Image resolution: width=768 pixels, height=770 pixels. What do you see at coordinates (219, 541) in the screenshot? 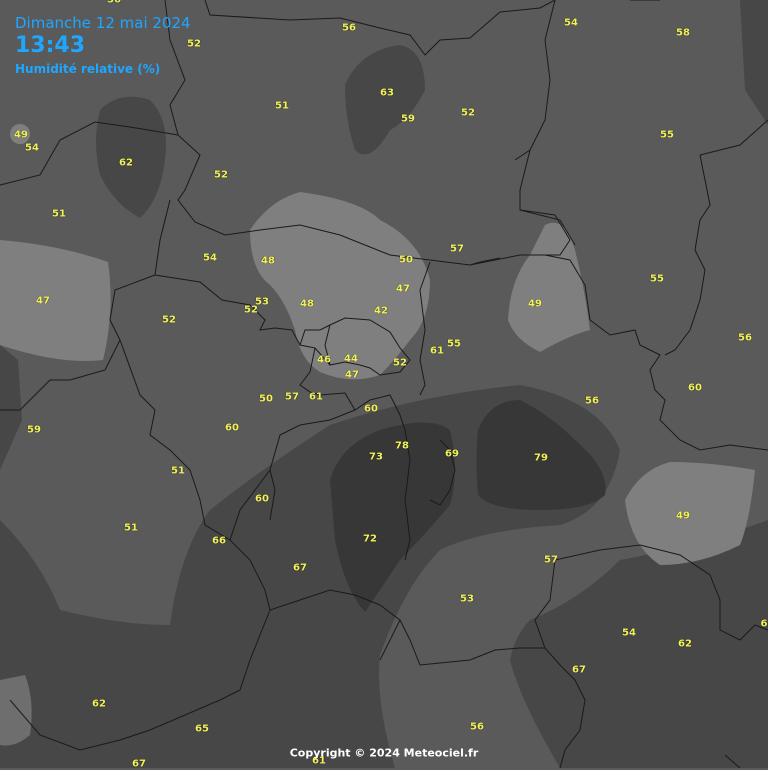
I see `humidity-value: 66` at bounding box center [219, 541].